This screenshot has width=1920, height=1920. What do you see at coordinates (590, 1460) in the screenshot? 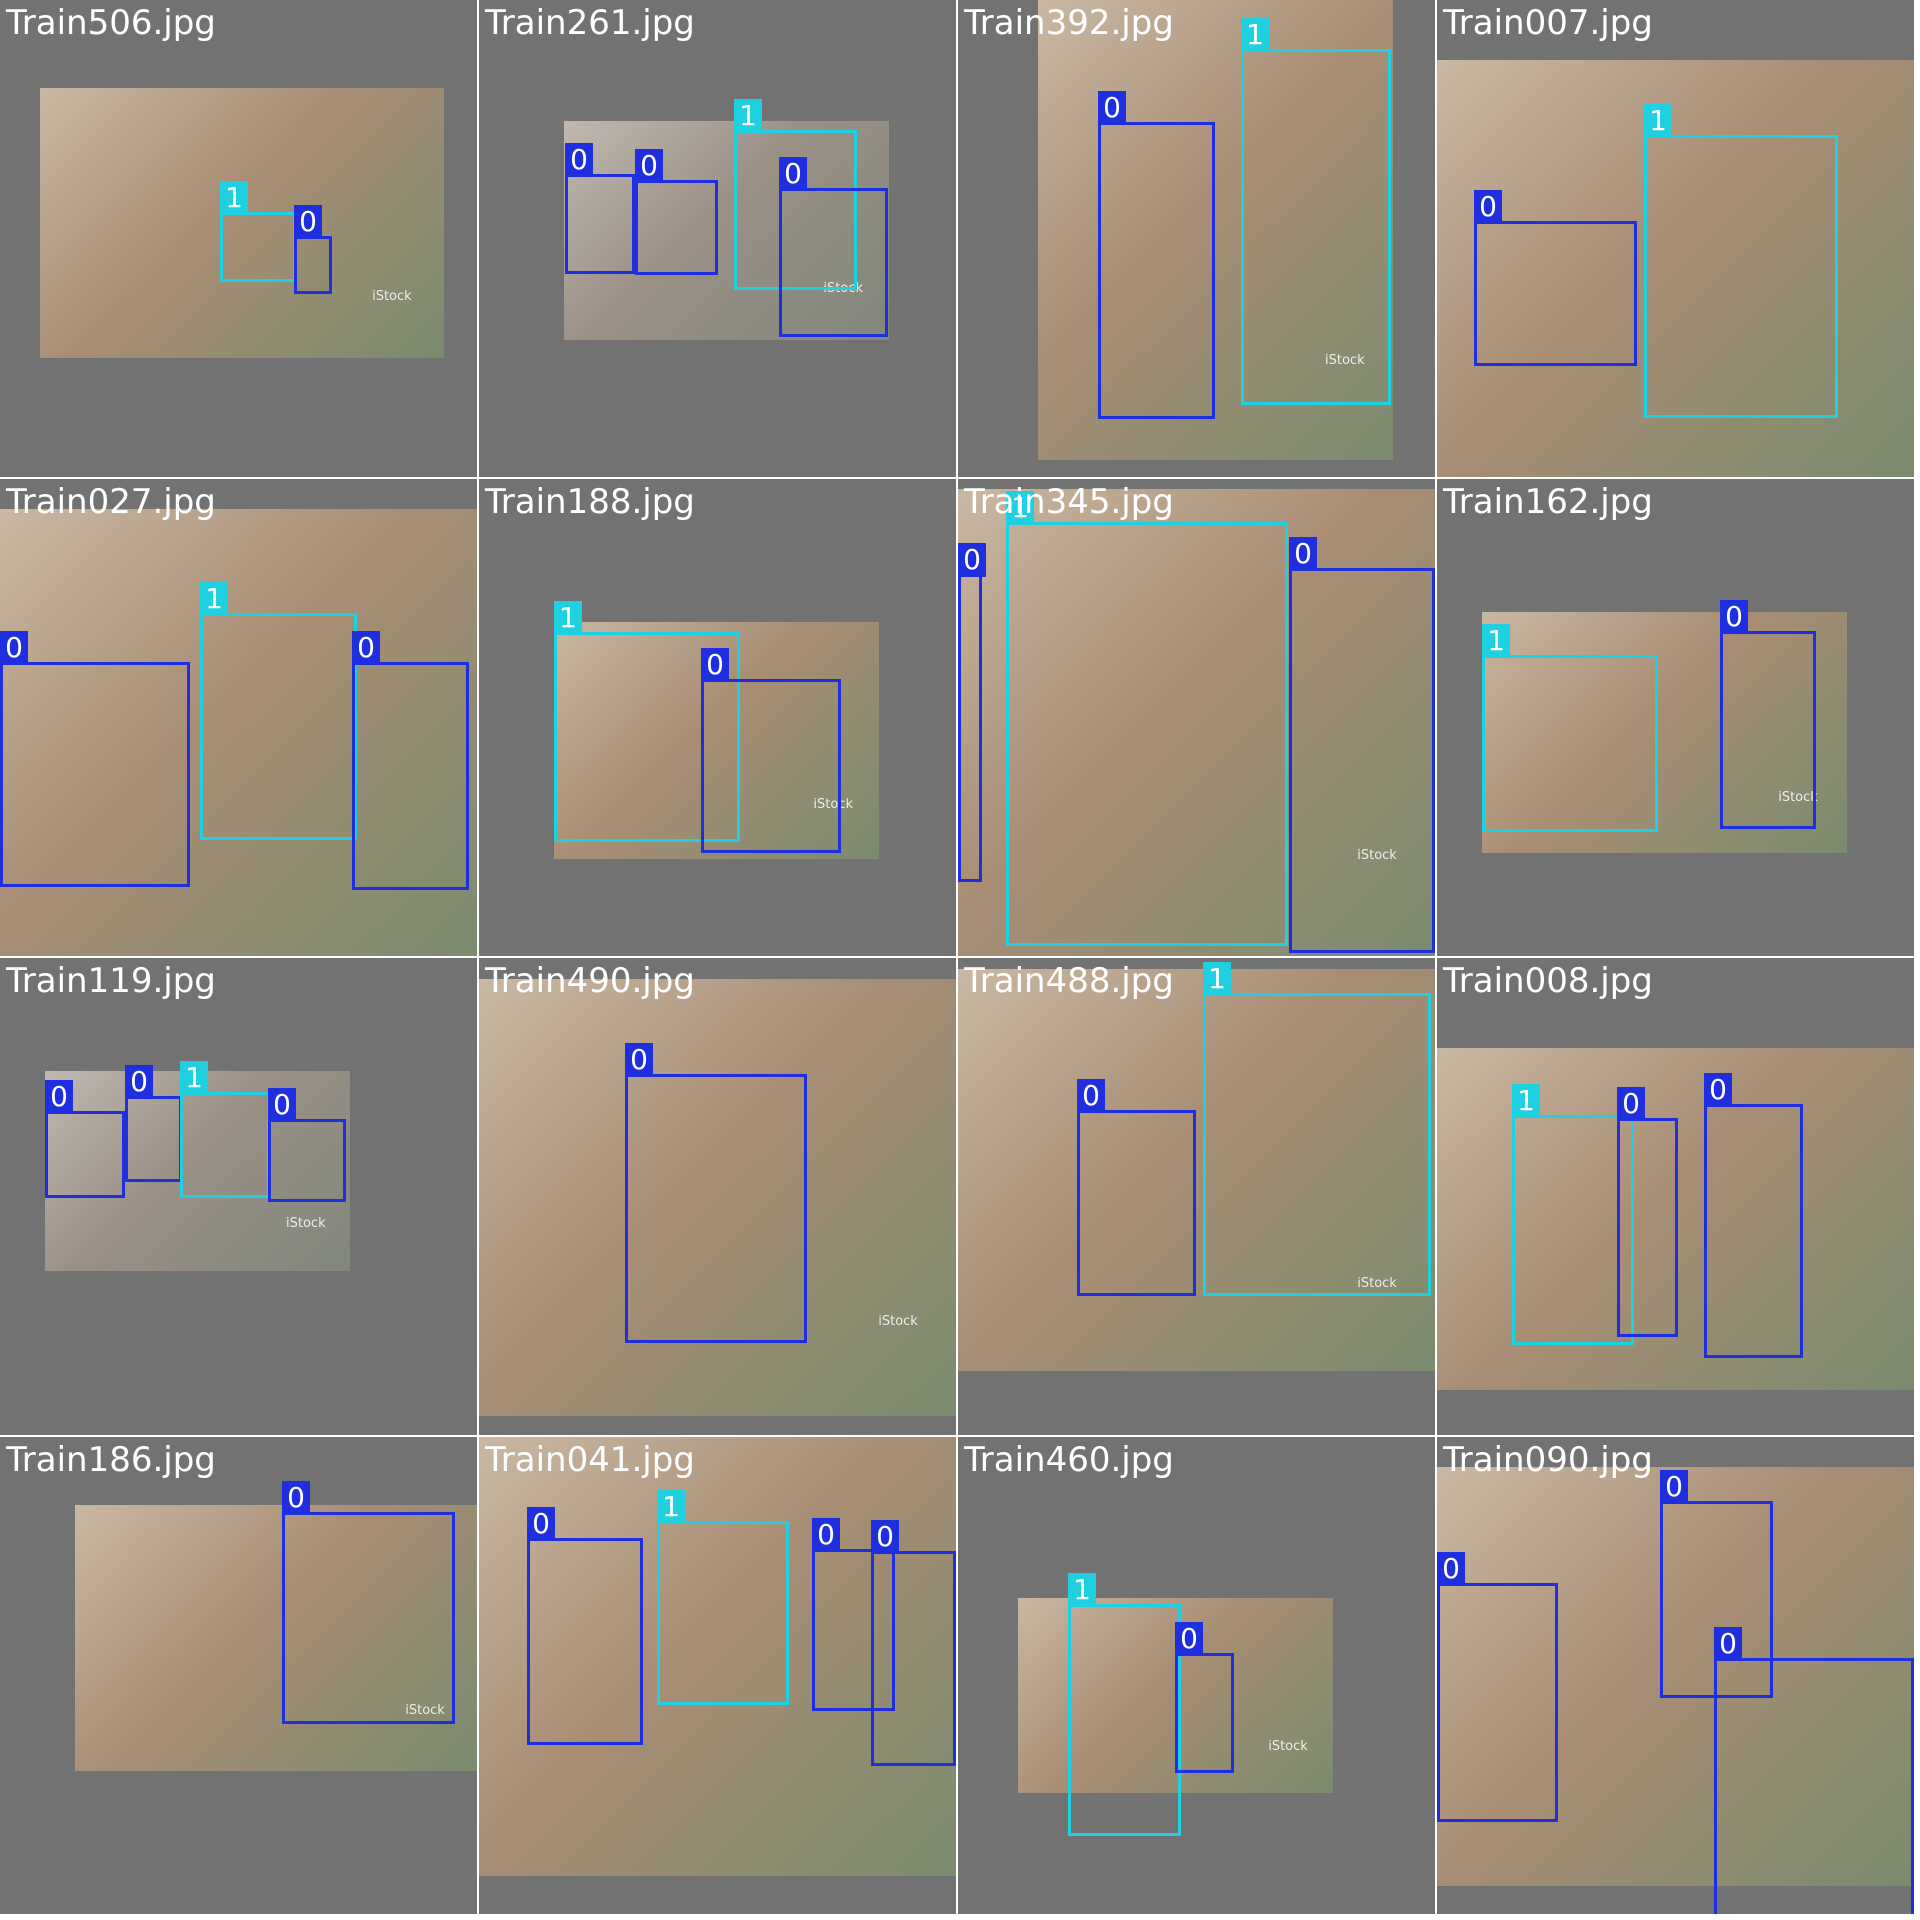
I see `tile-filename: Train041.jpg` at bounding box center [590, 1460].